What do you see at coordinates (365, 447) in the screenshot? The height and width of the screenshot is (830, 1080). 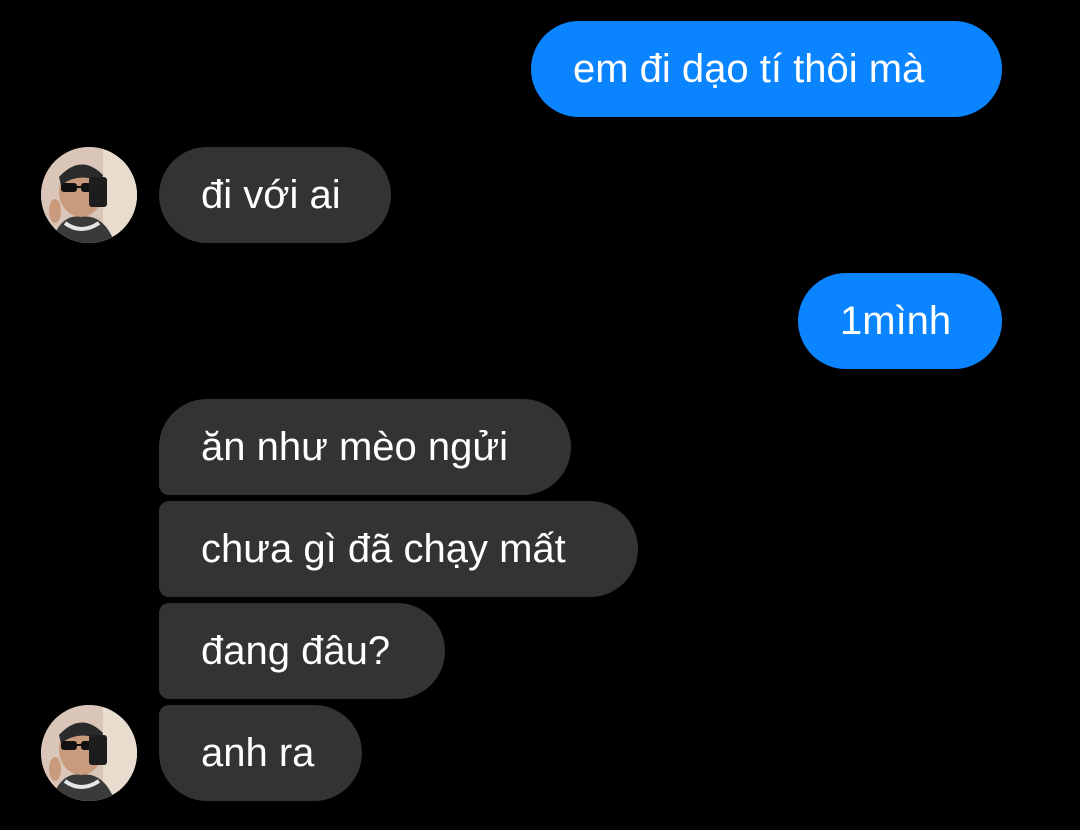 I see `incoming-message-bubble: ăn như mèo ngửi` at bounding box center [365, 447].